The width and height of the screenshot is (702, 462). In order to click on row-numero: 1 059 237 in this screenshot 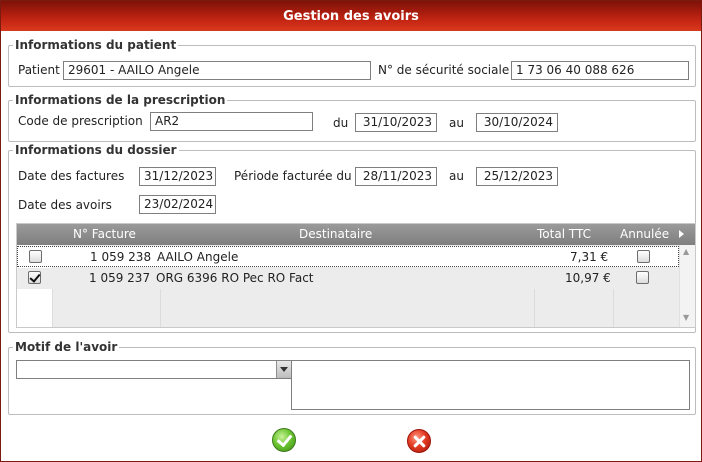, I will do `click(120, 278)`.